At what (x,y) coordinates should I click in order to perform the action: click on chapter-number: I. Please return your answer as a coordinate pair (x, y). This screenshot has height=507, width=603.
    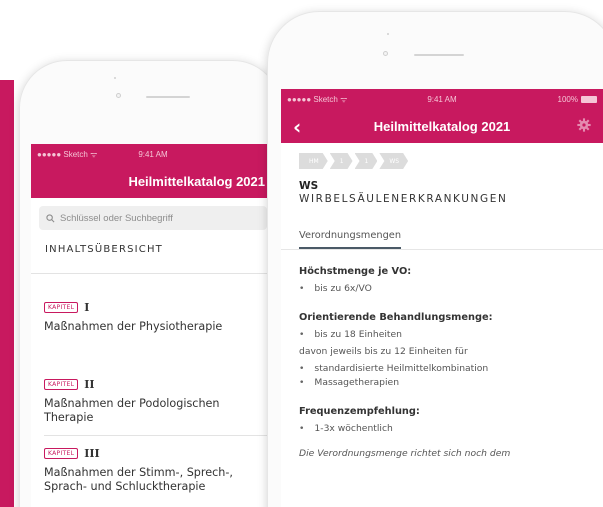
    Looking at the image, I should click on (87, 307).